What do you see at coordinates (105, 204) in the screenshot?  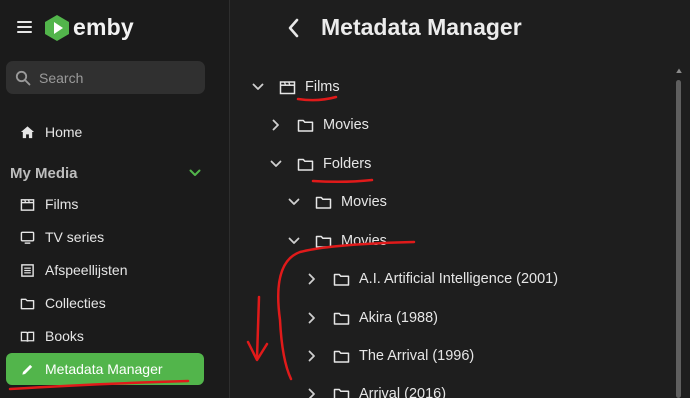 I see `nav-item-films: Films` at bounding box center [105, 204].